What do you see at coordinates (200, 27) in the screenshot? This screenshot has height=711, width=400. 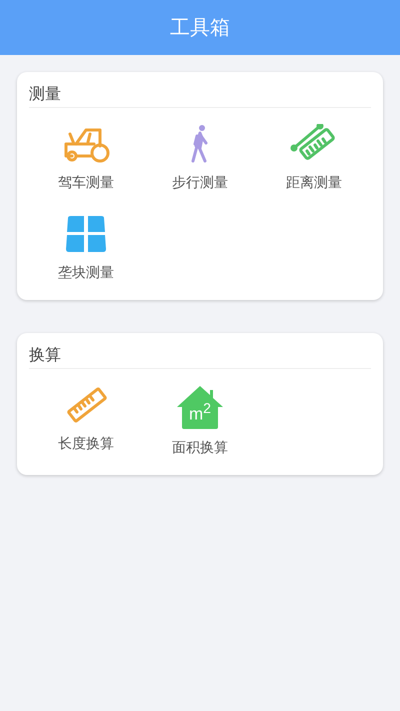 I see `header-title: 工具箱` at bounding box center [200, 27].